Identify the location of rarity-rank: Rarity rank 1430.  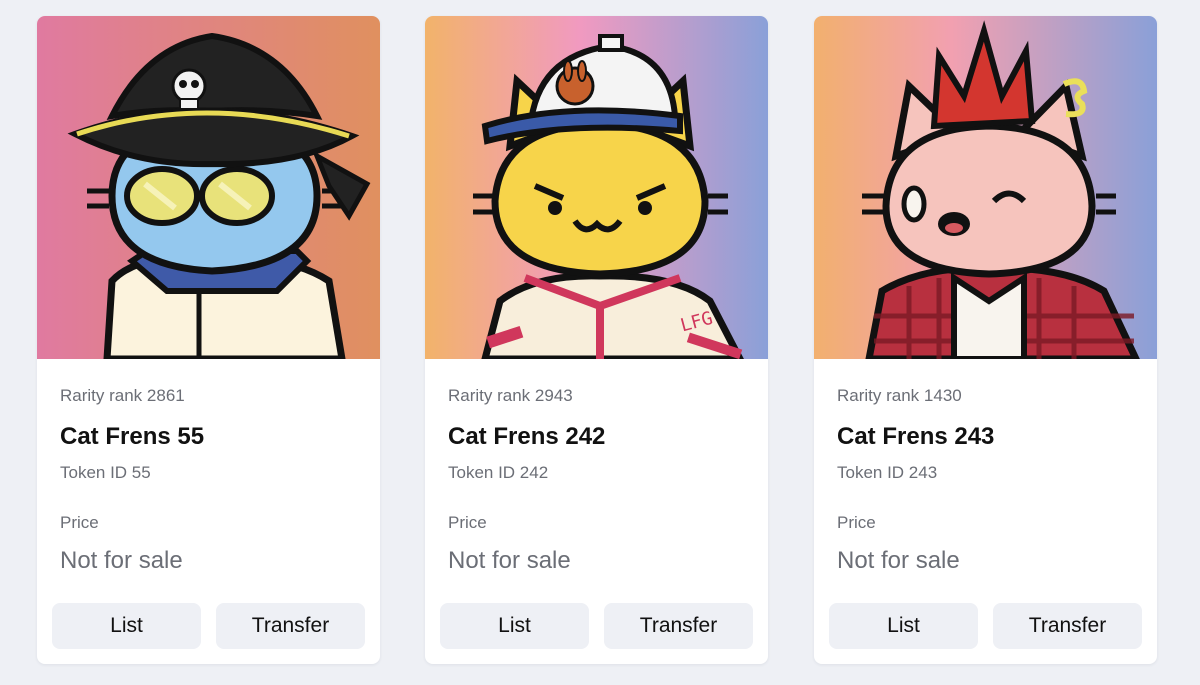
(899, 395).